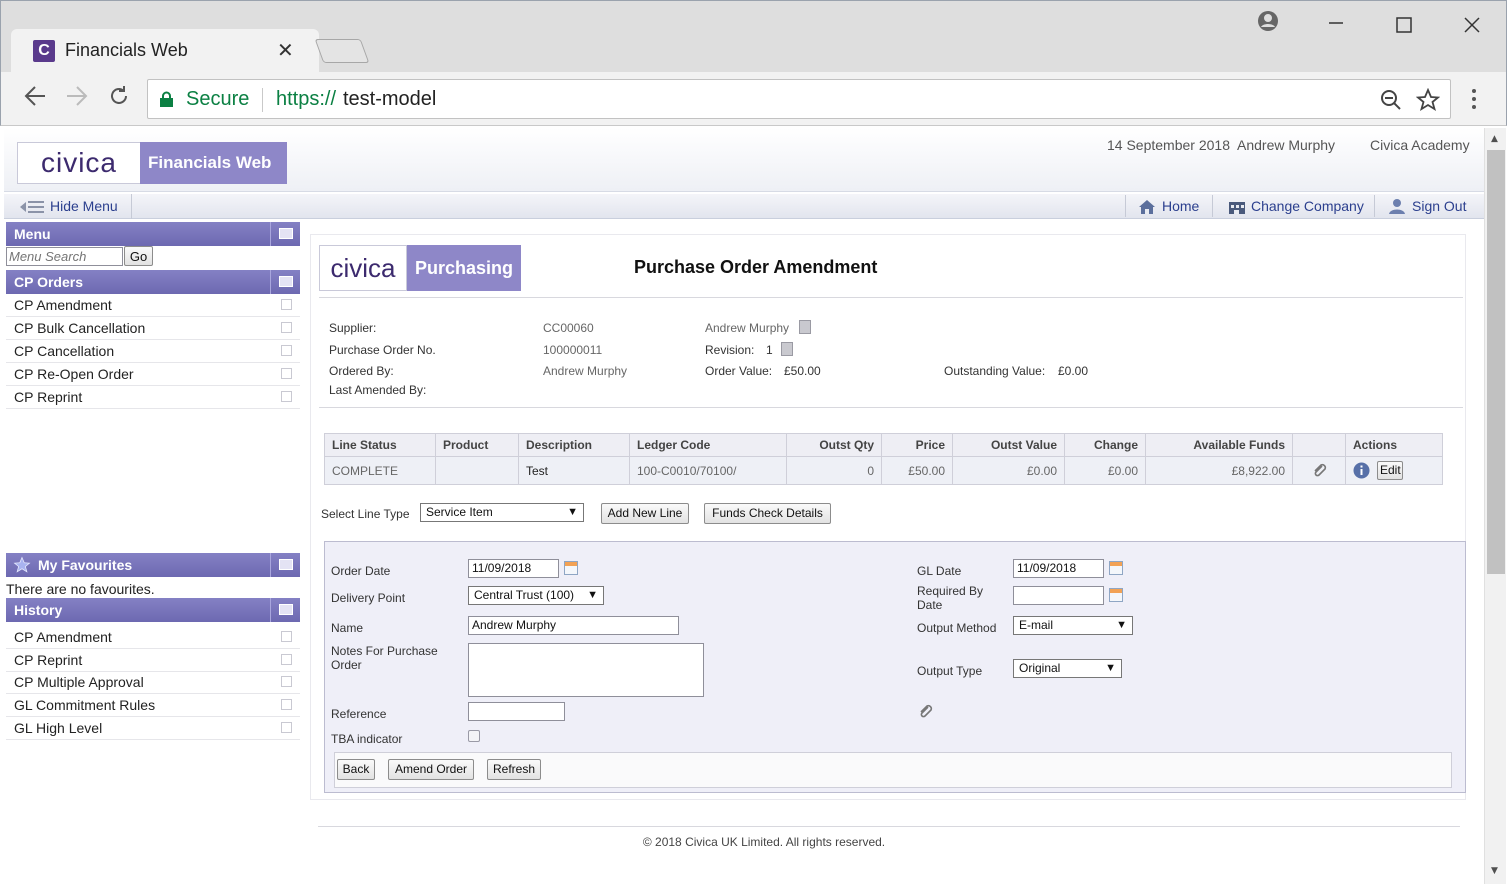 The width and height of the screenshot is (1507, 886). Describe the element at coordinates (573, 625) in the screenshot. I see `name-input: Andrew Murphy` at that location.